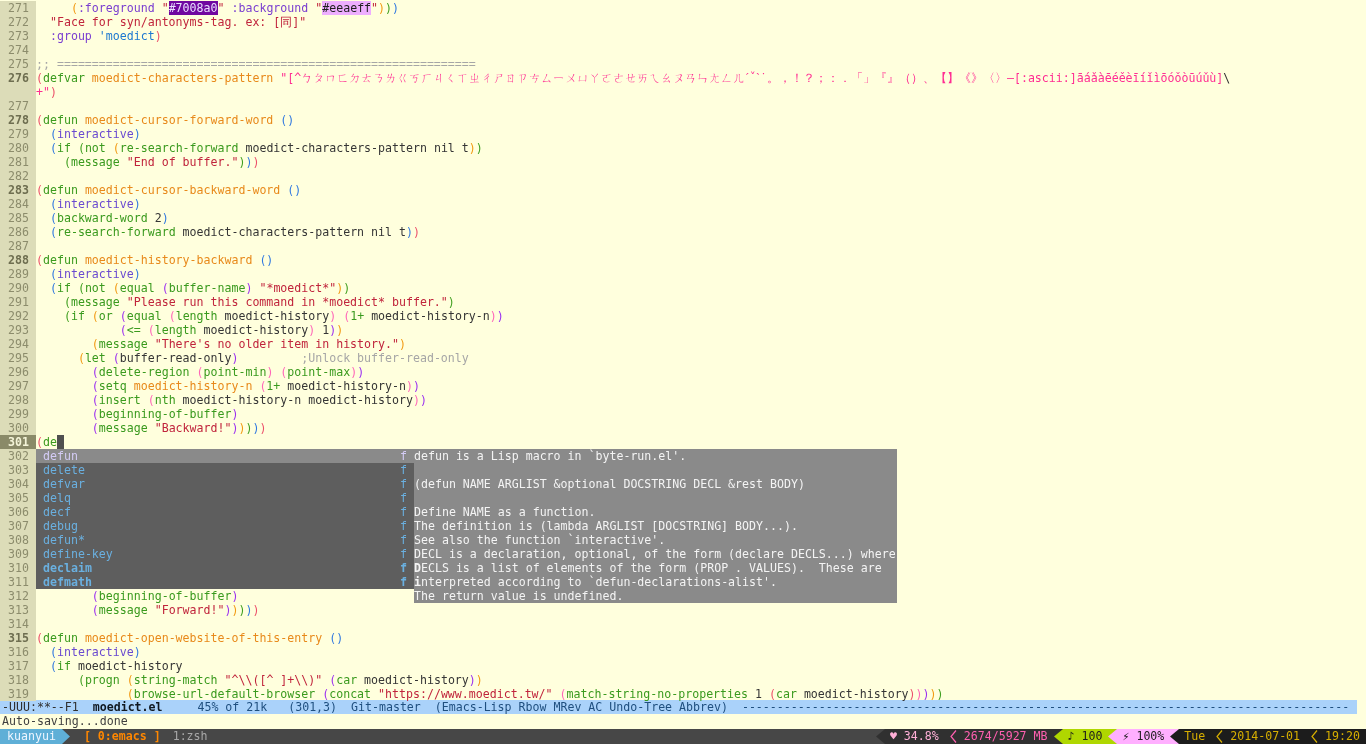  Describe the element at coordinates (18, 512) in the screenshot. I see `line-number: 306` at that location.